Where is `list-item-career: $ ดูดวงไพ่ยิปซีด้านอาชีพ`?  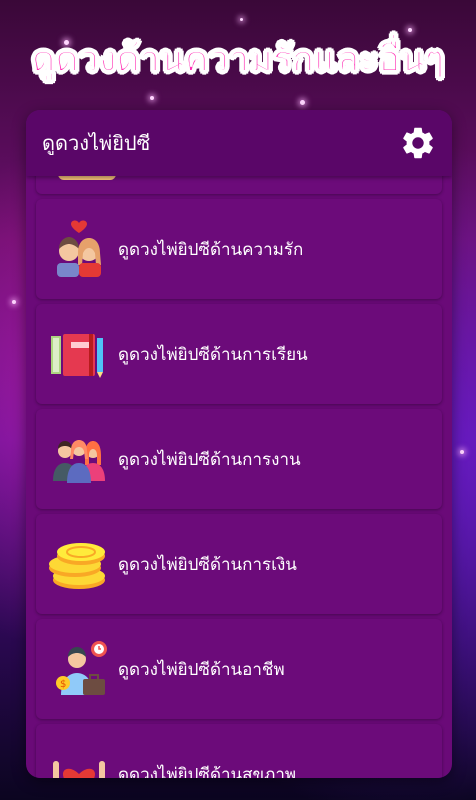 list-item-career: $ ดูดวงไพ่ยิปซีด้านอาชีพ is located at coordinates (239, 669).